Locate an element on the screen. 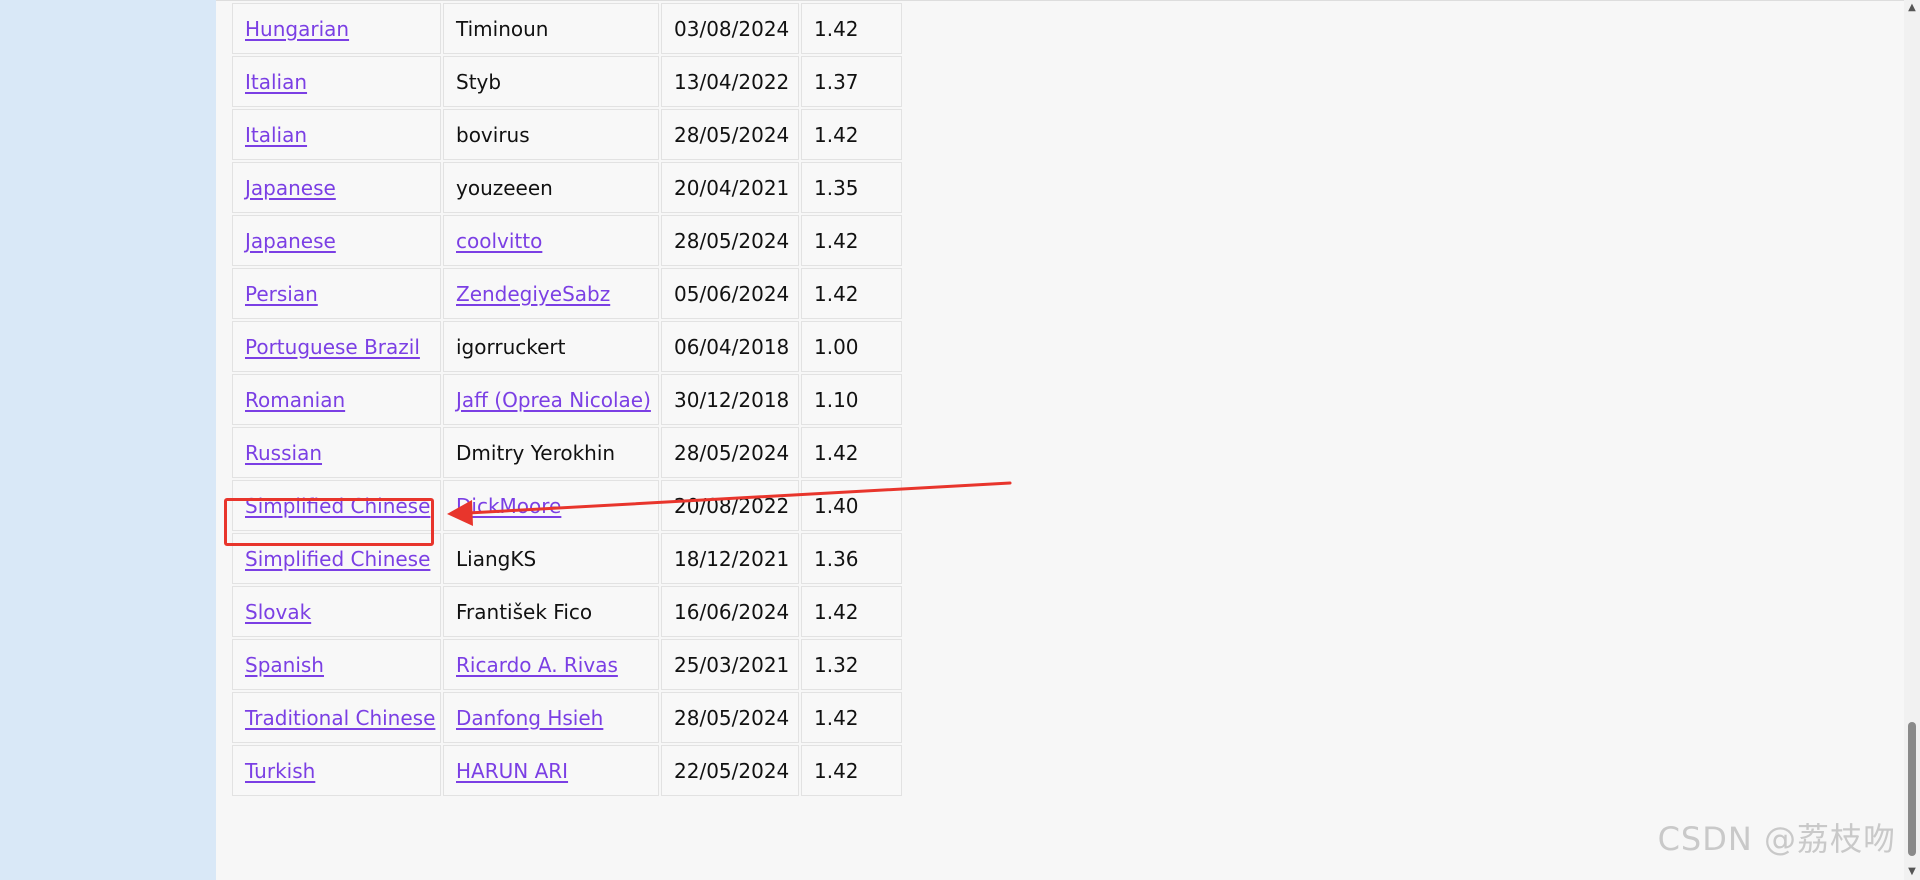 The image size is (1920, 880). translator-cell: Ricardo A. Rivas is located at coordinates (551, 664).